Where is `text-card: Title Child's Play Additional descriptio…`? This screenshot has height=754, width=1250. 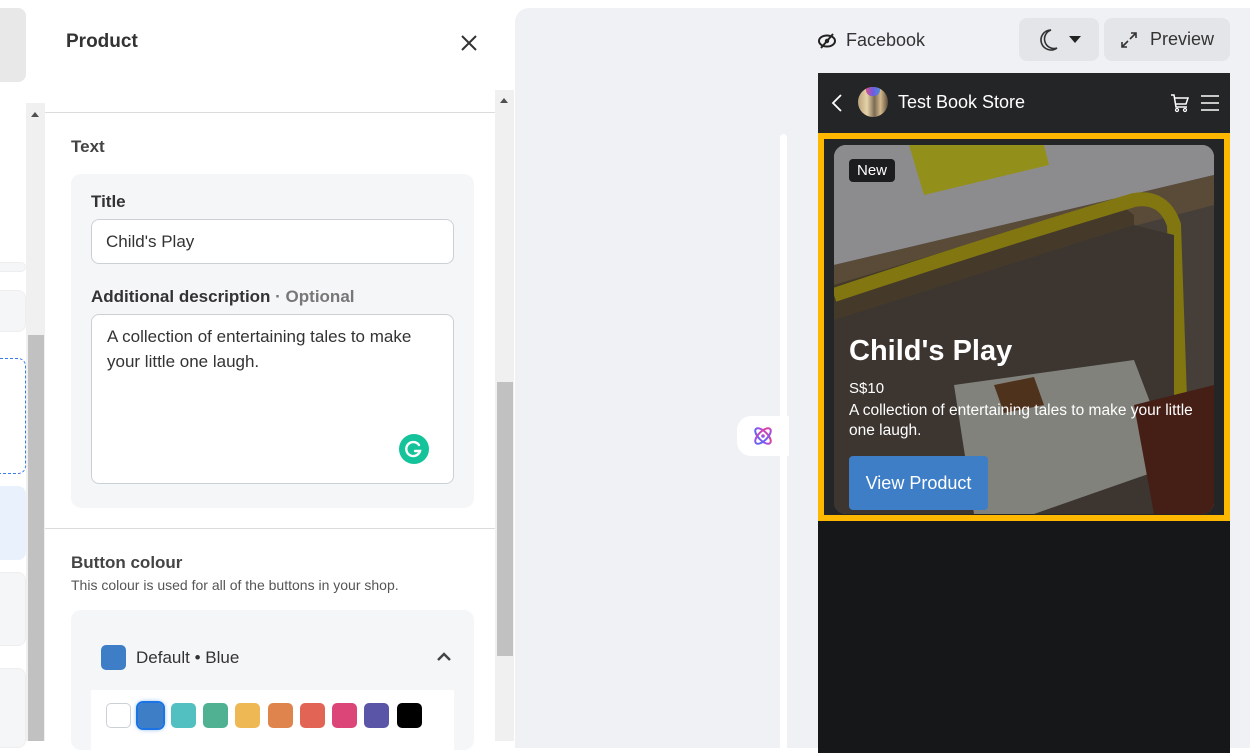
text-card: Title Child's Play Additional descriptio… is located at coordinates (272, 341).